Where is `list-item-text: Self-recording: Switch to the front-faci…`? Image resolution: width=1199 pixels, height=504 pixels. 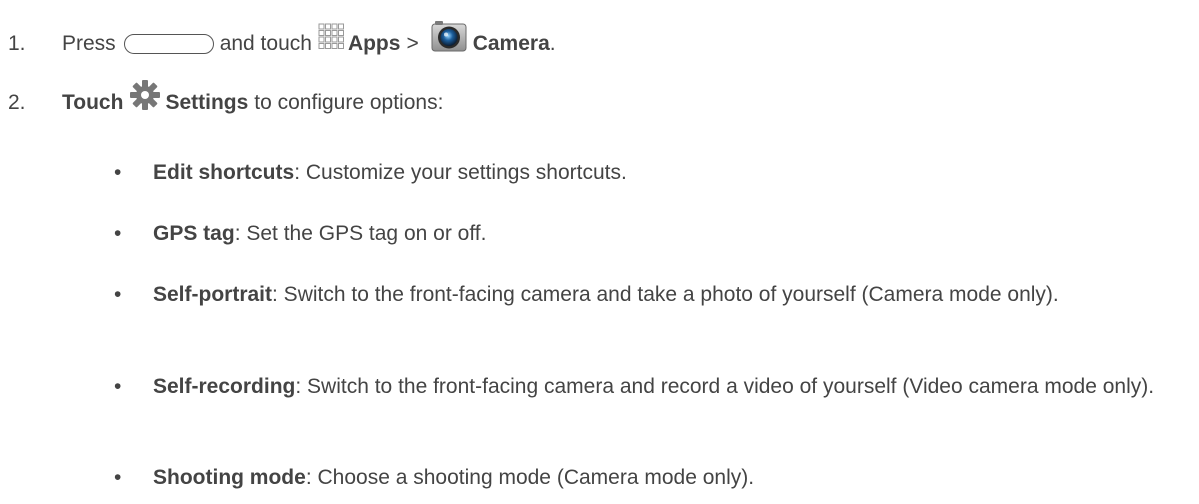
list-item-text: Self-recording: Switch to the front-faci… is located at coordinates (673, 386).